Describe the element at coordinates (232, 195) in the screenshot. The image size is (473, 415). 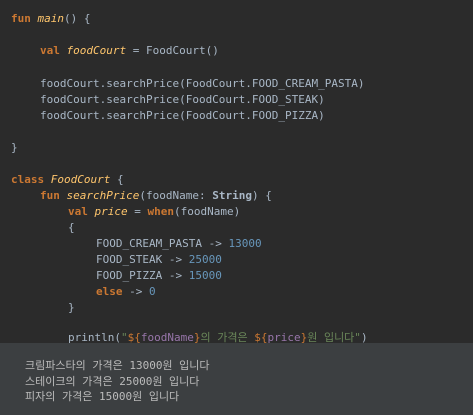
I see `type-name: String` at that location.